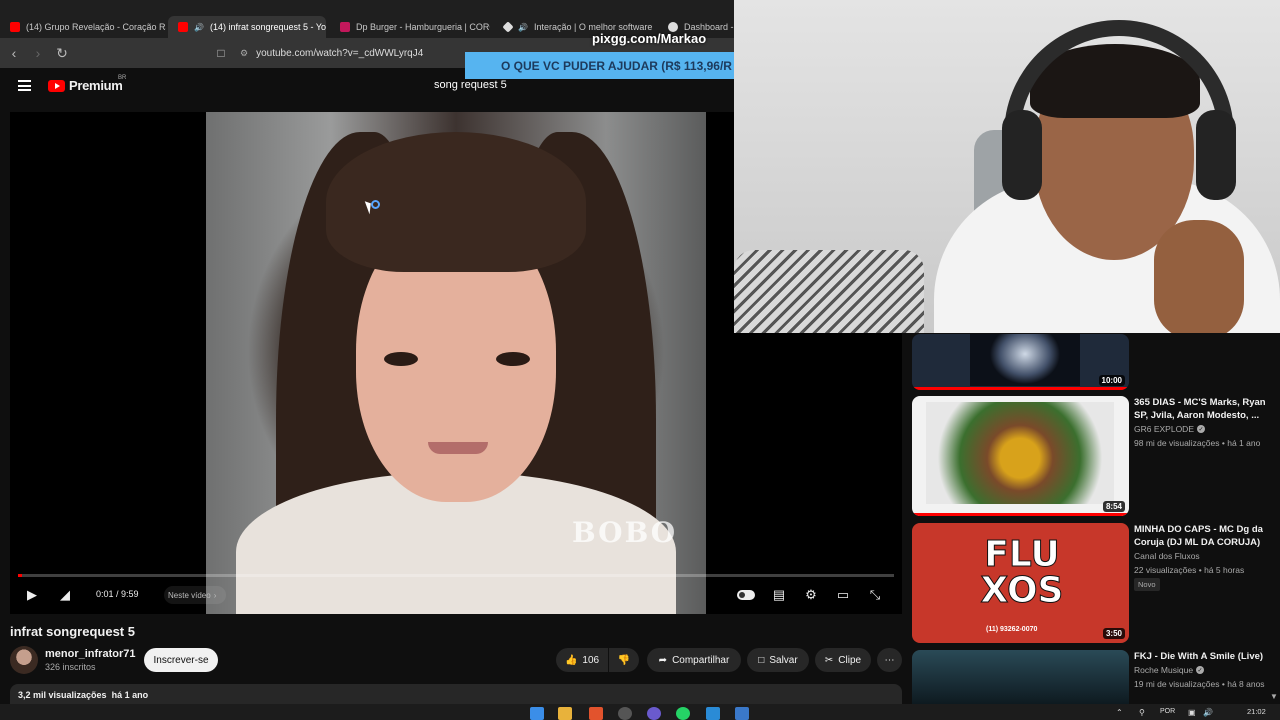  Describe the element at coordinates (783, 660) in the screenshot. I see `save-label: Salvar` at that location.